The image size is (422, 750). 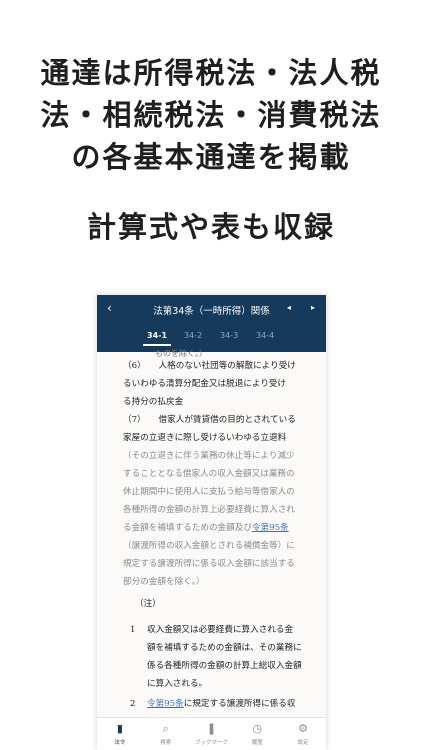 What do you see at coordinates (211, 728) in the screenshot?
I see `bookmark-icon: ❚` at bounding box center [211, 728].